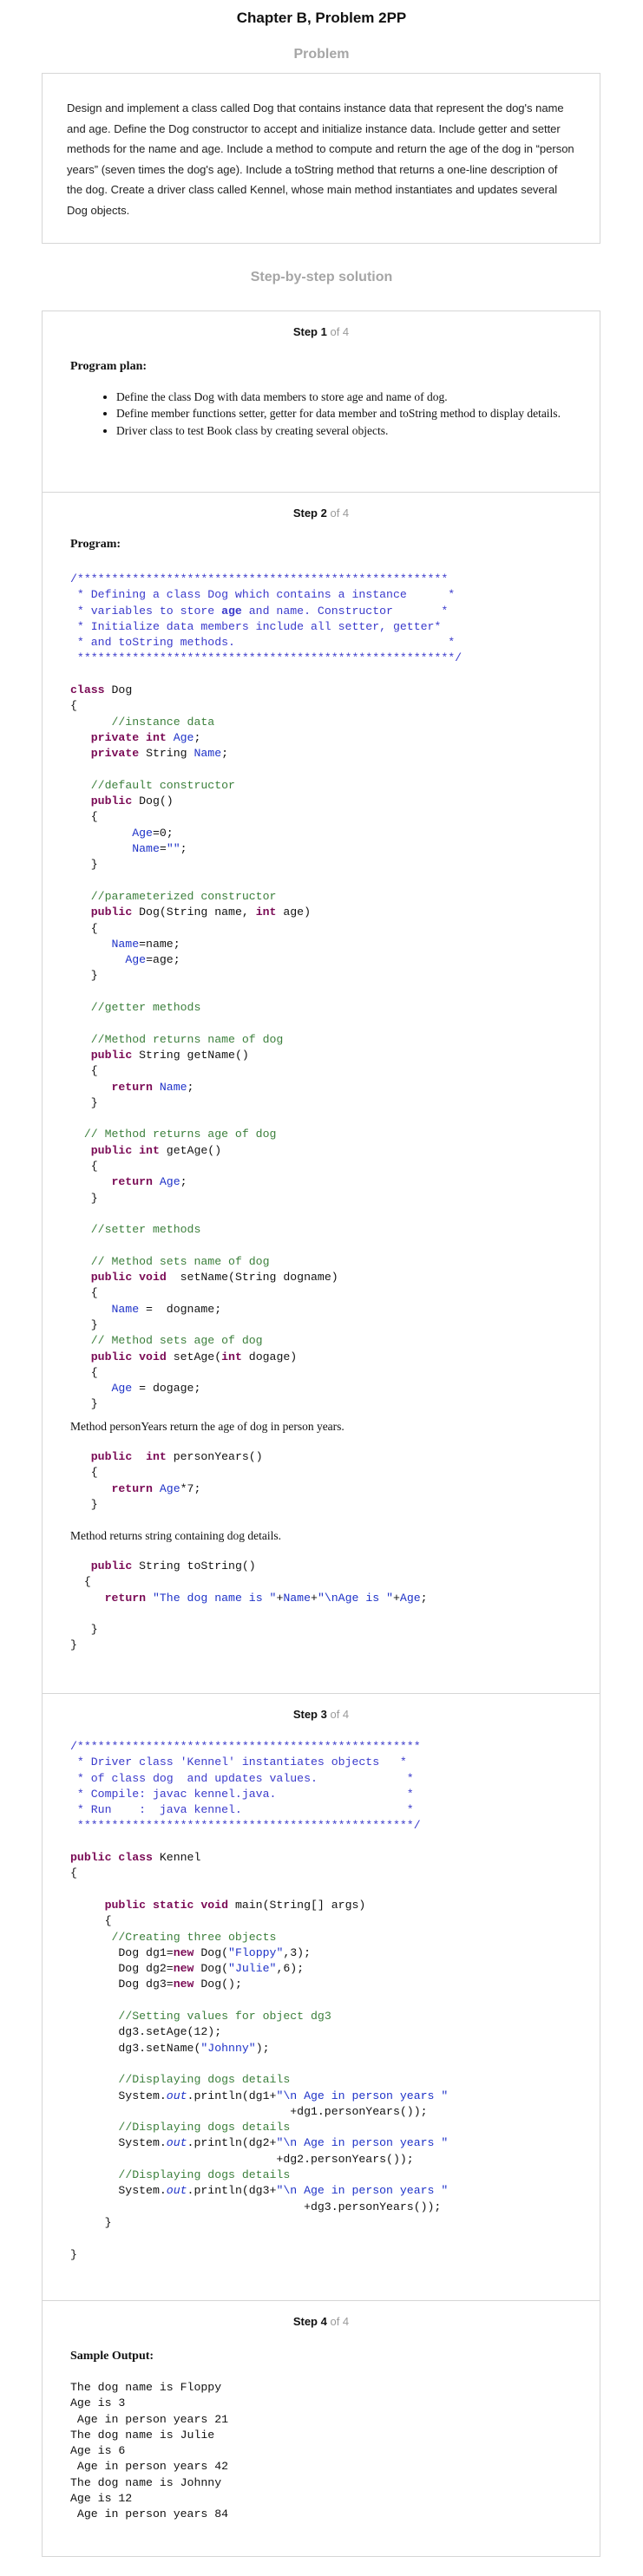 The image size is (643, 2576). What do you see at coordinates (309, 2321) in the screenshot?
I see `step-4-number: Step 4` at bounding box center [309, 2321].